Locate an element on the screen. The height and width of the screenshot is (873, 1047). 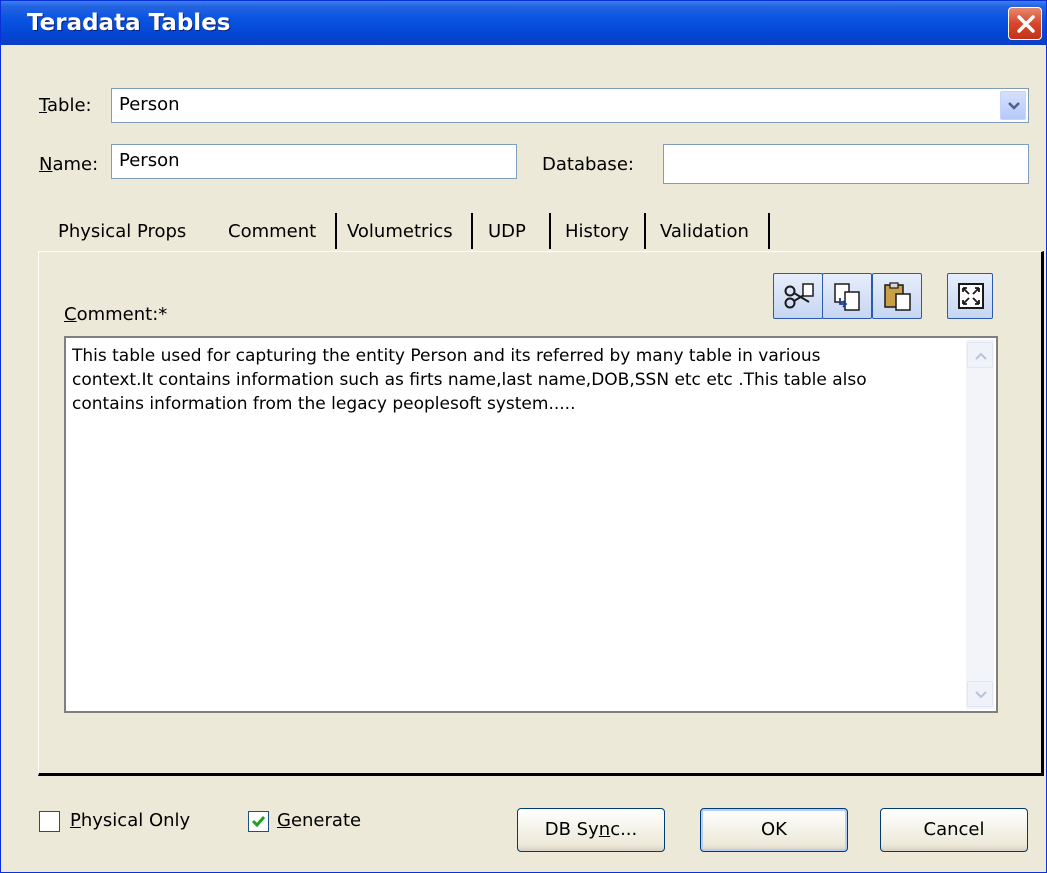
expand-editor-button is located at coordinates (970, 296).